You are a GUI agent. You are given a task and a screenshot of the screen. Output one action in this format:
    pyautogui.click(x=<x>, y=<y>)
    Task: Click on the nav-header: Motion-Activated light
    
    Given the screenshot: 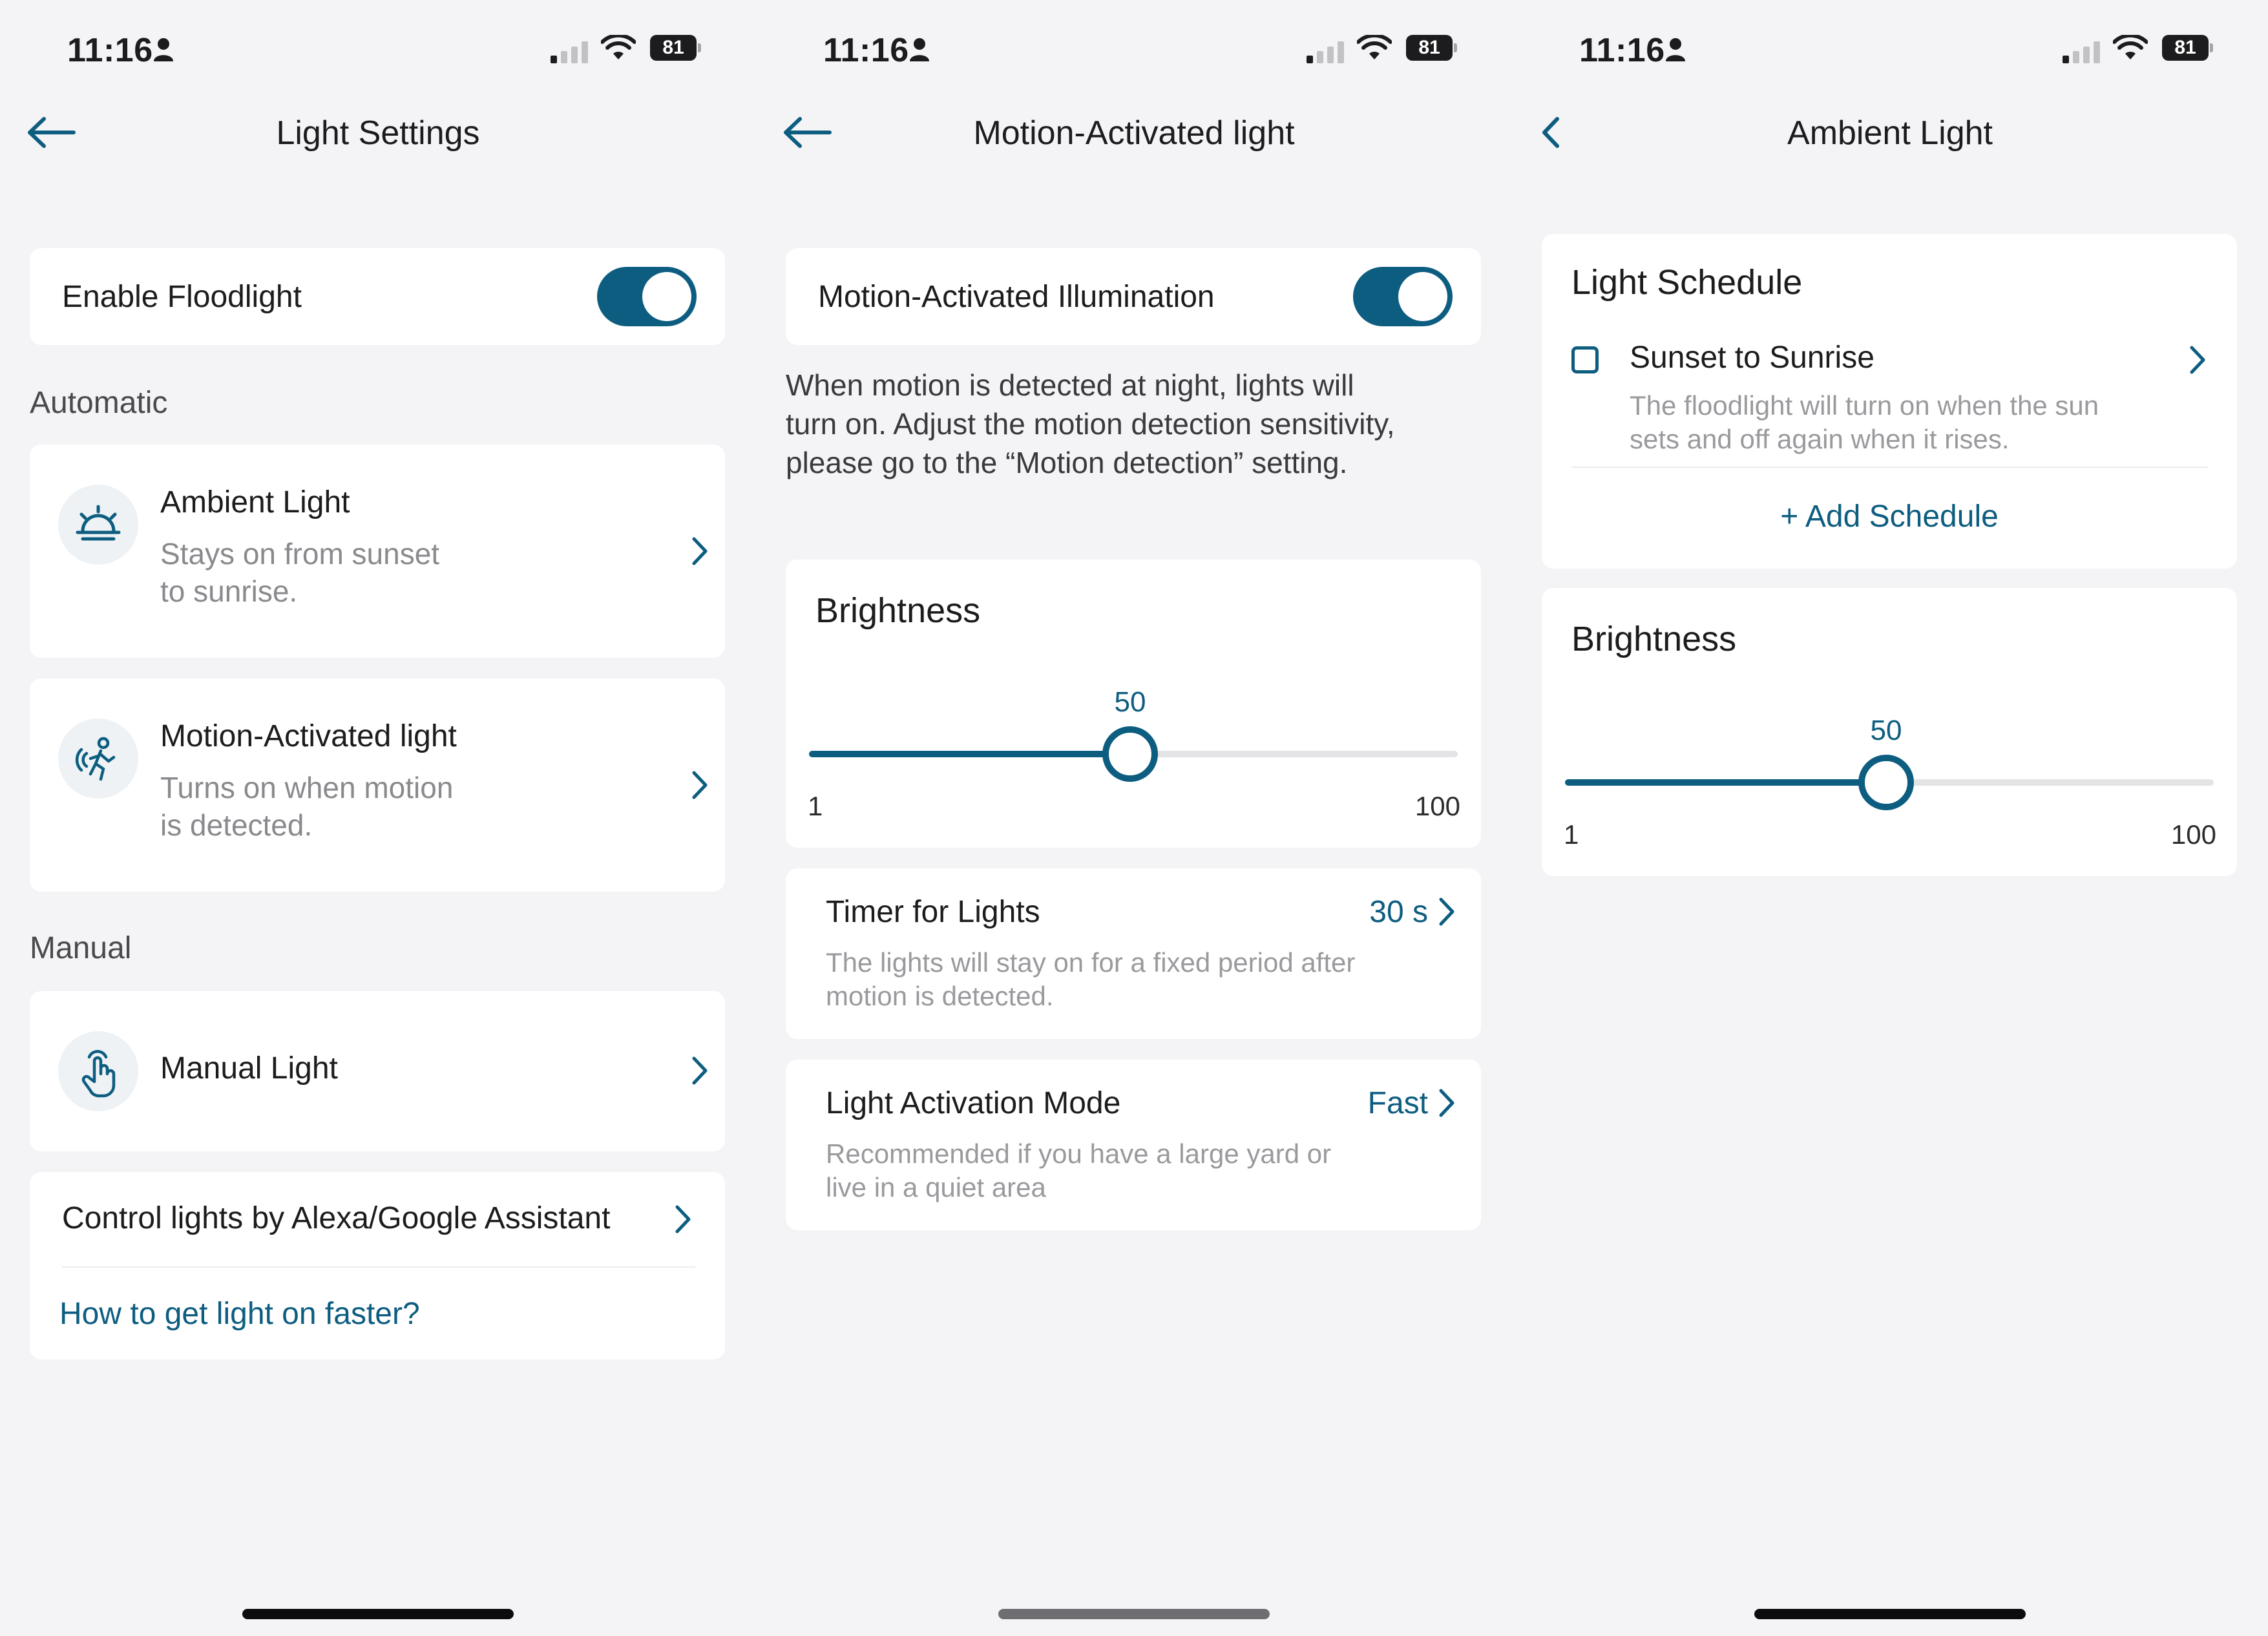 What is the action you would take?
    pyautogui.click(x=1134, y=132)
    